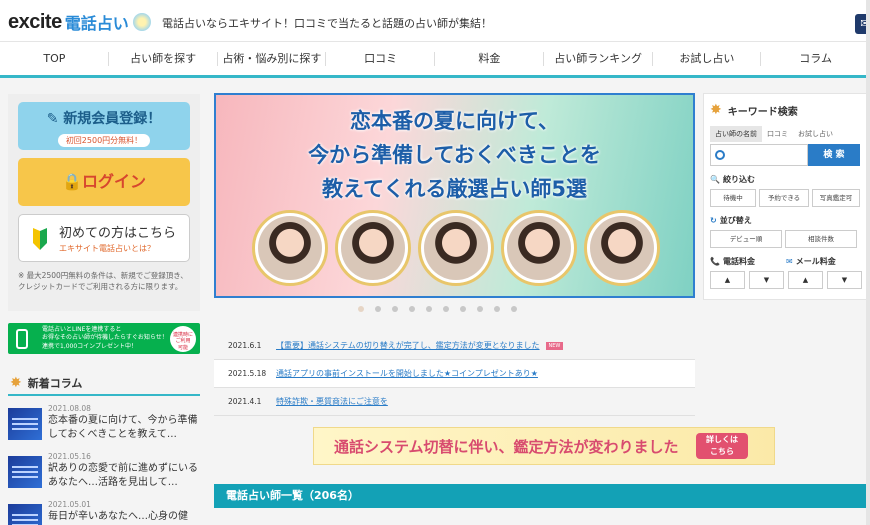  I want to click on keyword-heading: キーワード検索, so click(762, 112).